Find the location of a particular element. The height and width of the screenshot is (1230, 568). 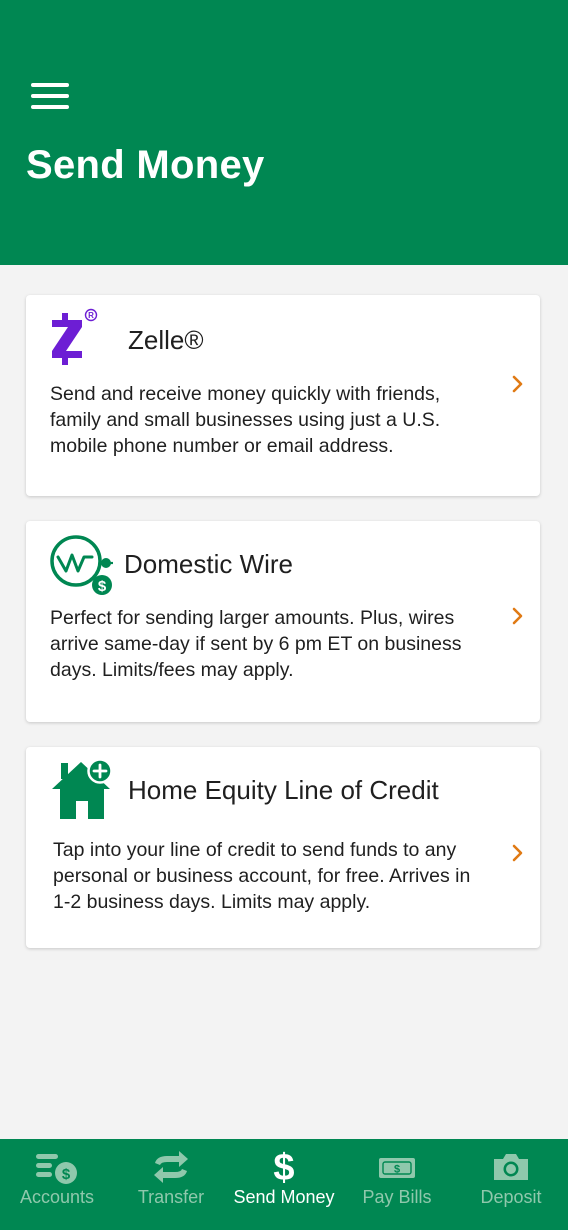

tab-deposit: Deposit is located at coordinates (511, 1184).